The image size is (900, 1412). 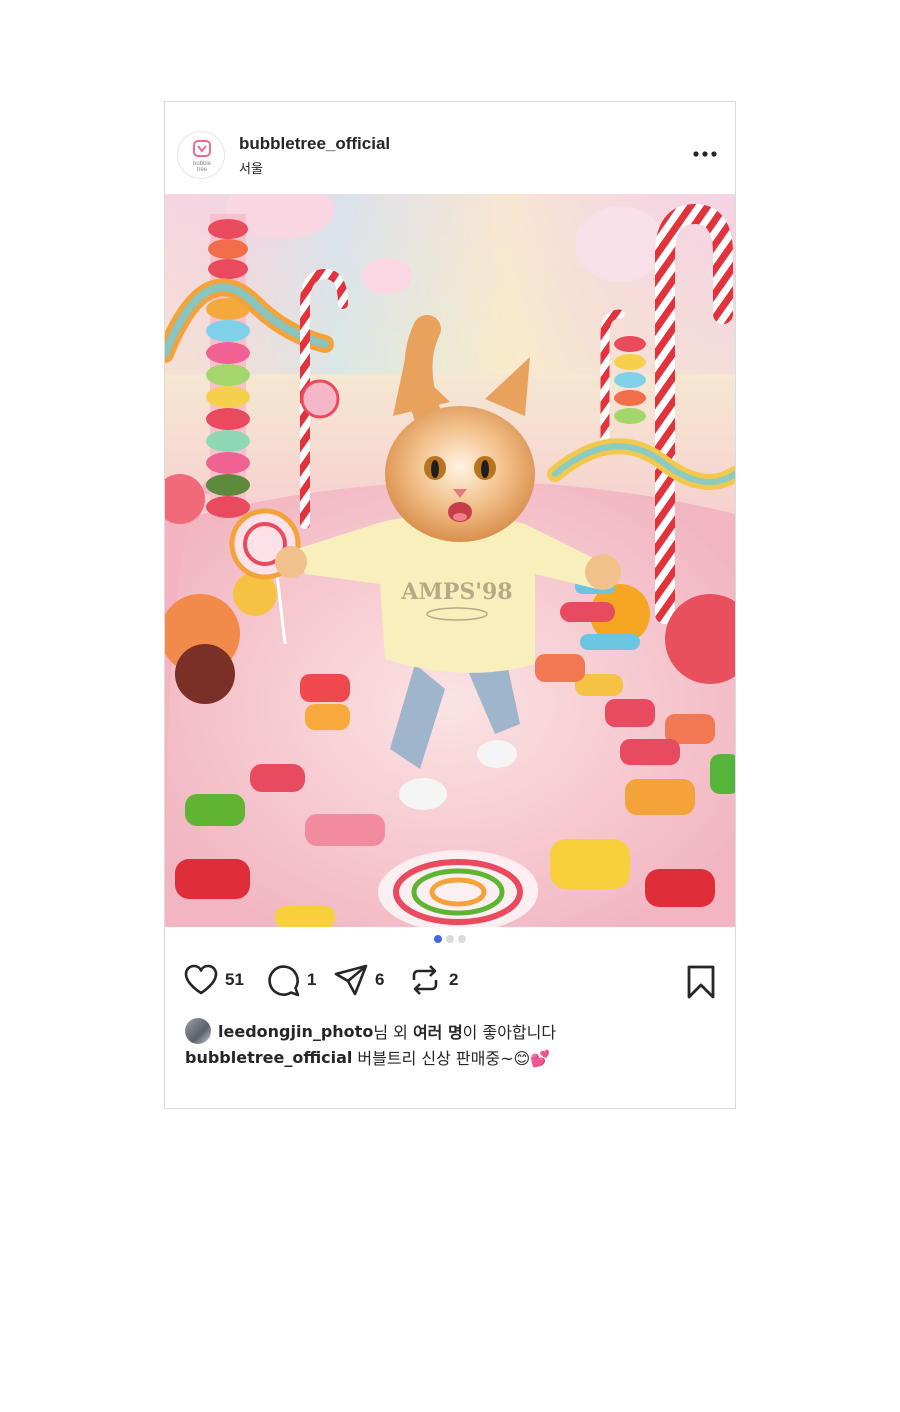 I want to click on heart-icon, so click(x=201, y=979).